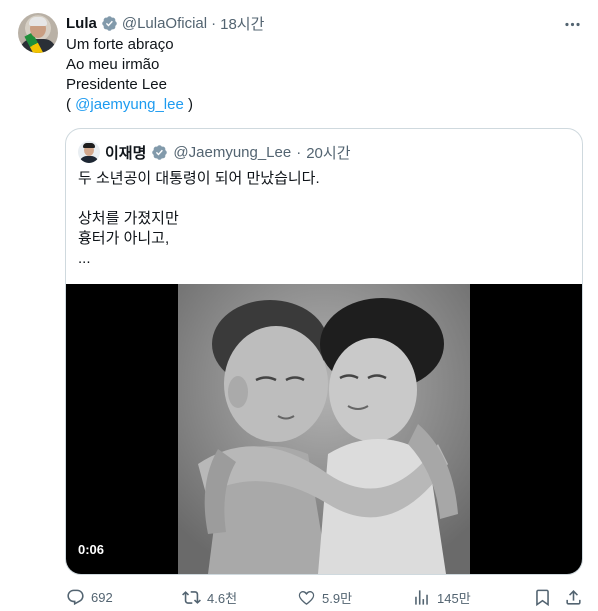 The height and width of the screenshot is (611, 598). I want to click on quoted-text-line: 흉터가 아니고,, so click(124, 238).